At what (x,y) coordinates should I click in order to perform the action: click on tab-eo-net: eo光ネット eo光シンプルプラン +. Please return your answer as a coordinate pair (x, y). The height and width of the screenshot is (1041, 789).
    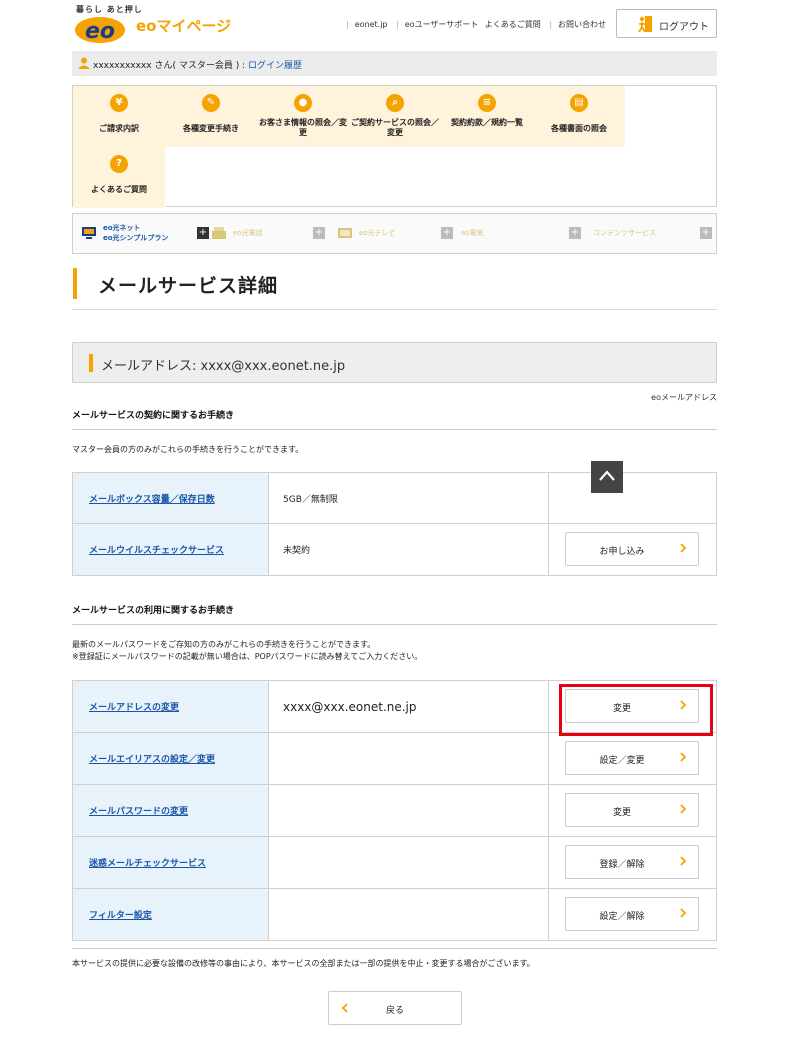
    Looking at the image, I should click on (148, 233).